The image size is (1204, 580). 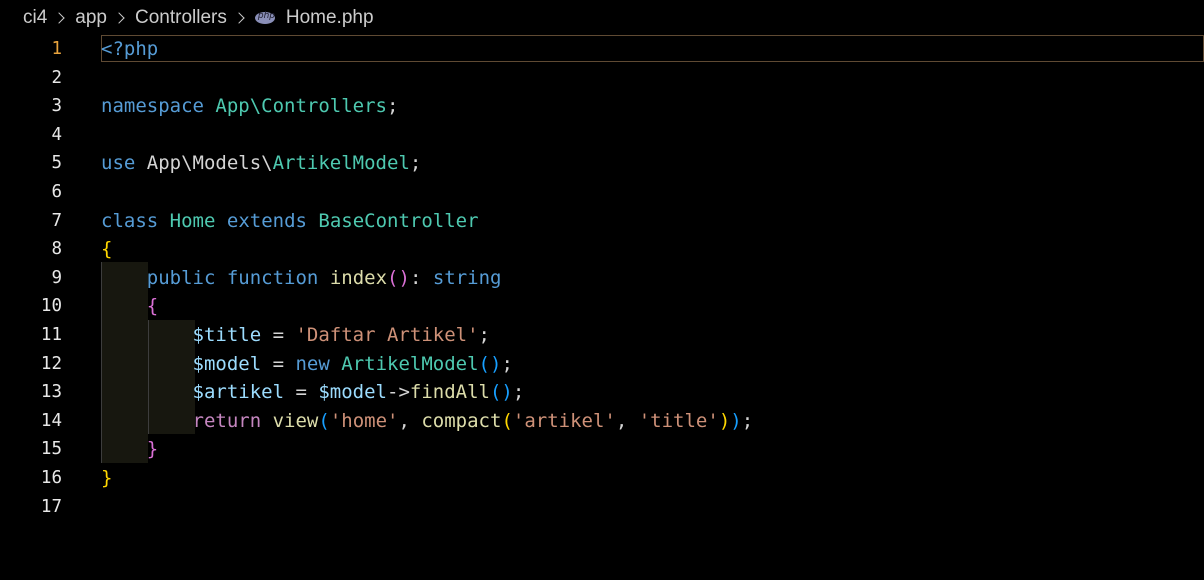 What do you see at coordinates (564, 420) in the screenshot?
I see `string-literal: 'artikel'` at bounding box center [564, 420].